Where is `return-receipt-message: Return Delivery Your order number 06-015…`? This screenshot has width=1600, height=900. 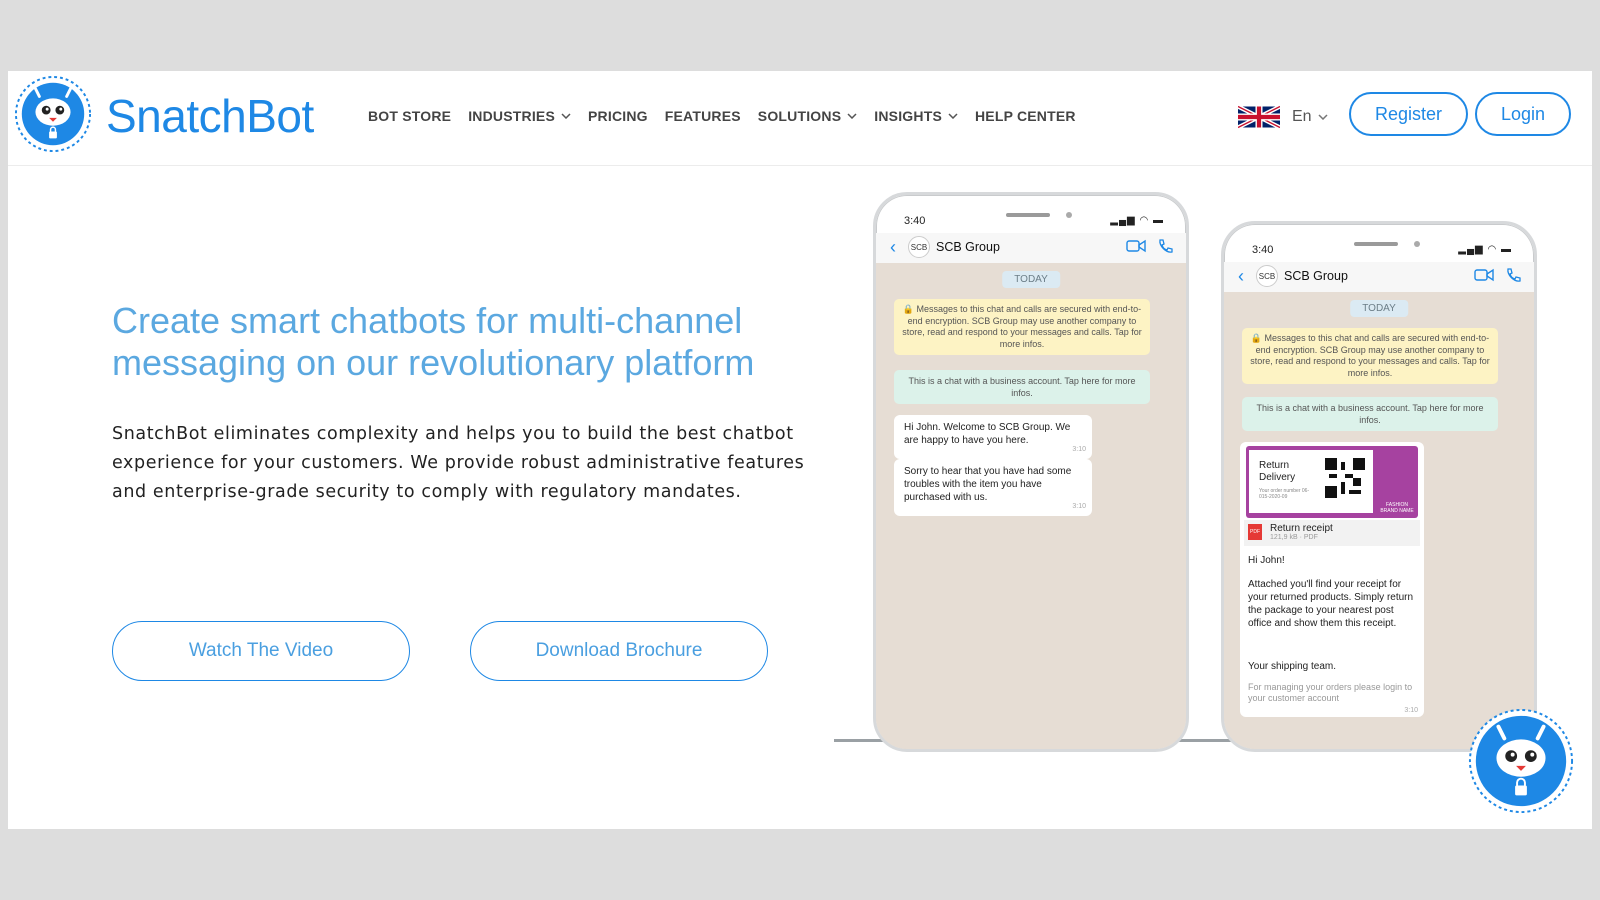 return-receipt-message: Return Delivery Your order number 06-015… is located at coordinates (1332, 579).